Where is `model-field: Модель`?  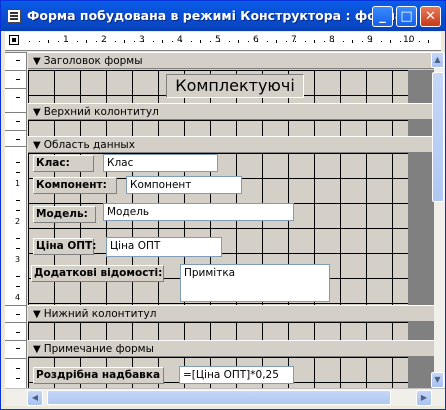 model-field: Модель is located at coordinates (198, 212).